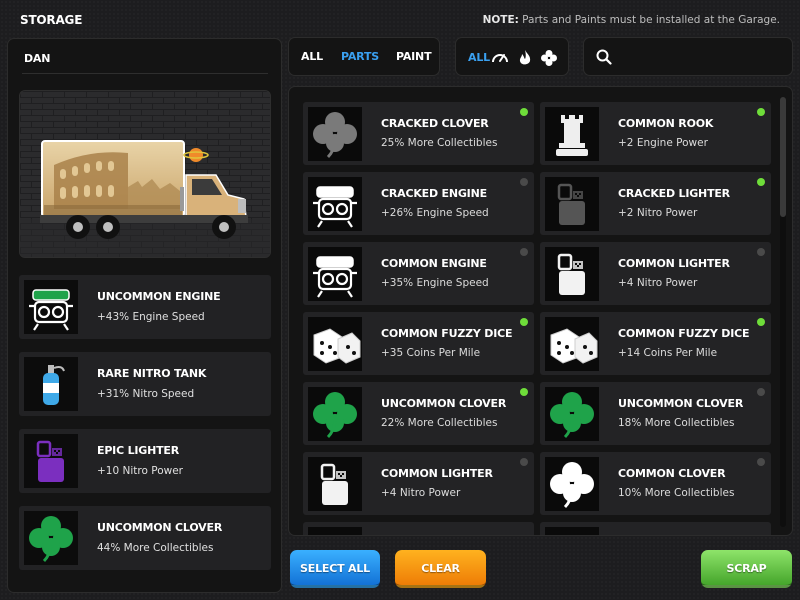 This screenshot has width=800, height=600. Describe the element at coordinates (479, 57) in the screenshot. I see `category-tab-all: ALL` at that location.